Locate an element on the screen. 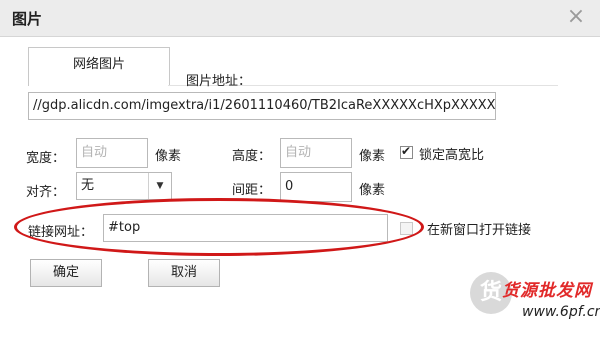 The width and height of the screenshot is (600, 337). tab-network-image: 网络图片 is located at coordinates (99, 66).